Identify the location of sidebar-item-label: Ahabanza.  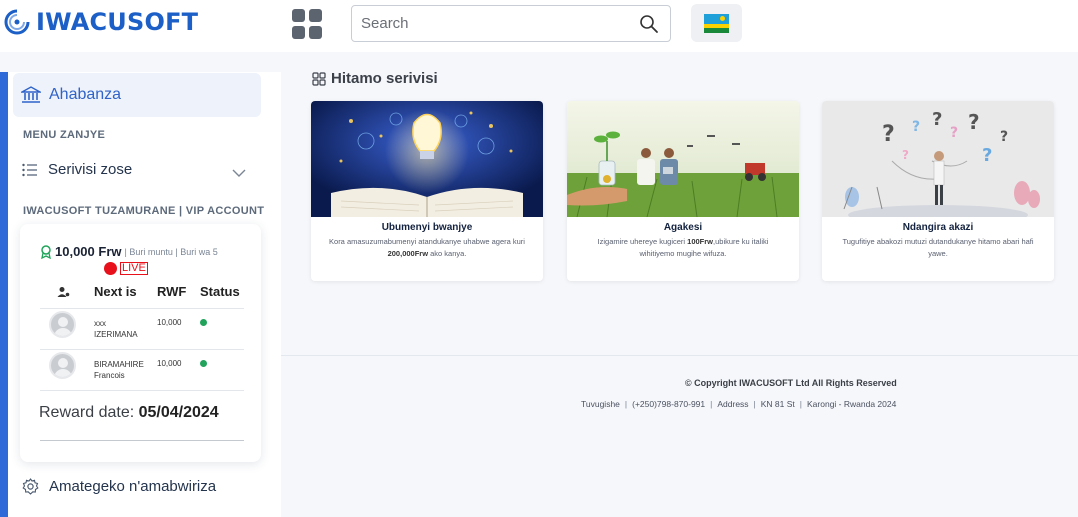
(85, 94).